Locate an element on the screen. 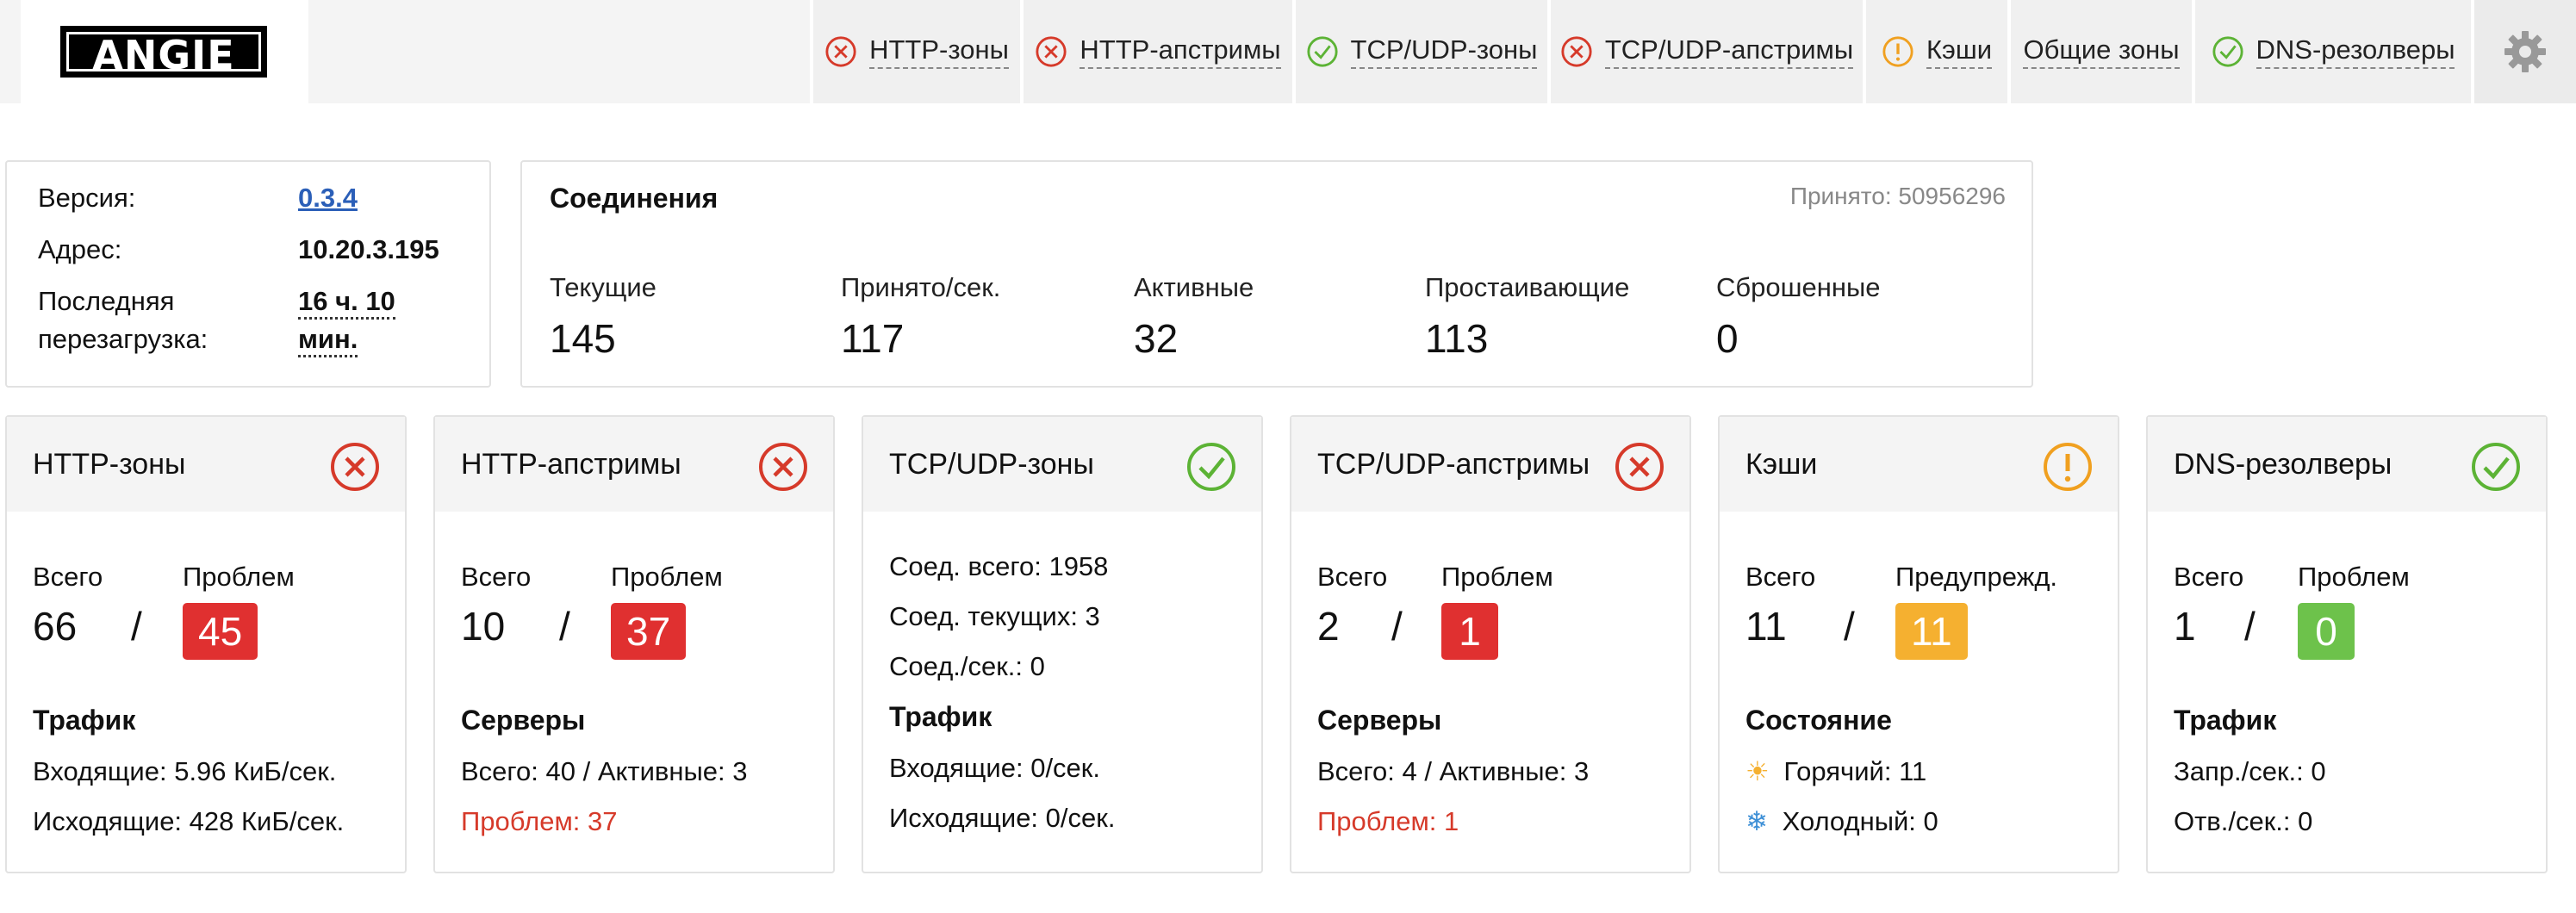  total-value: 10 is located at coordinates (484, 627).